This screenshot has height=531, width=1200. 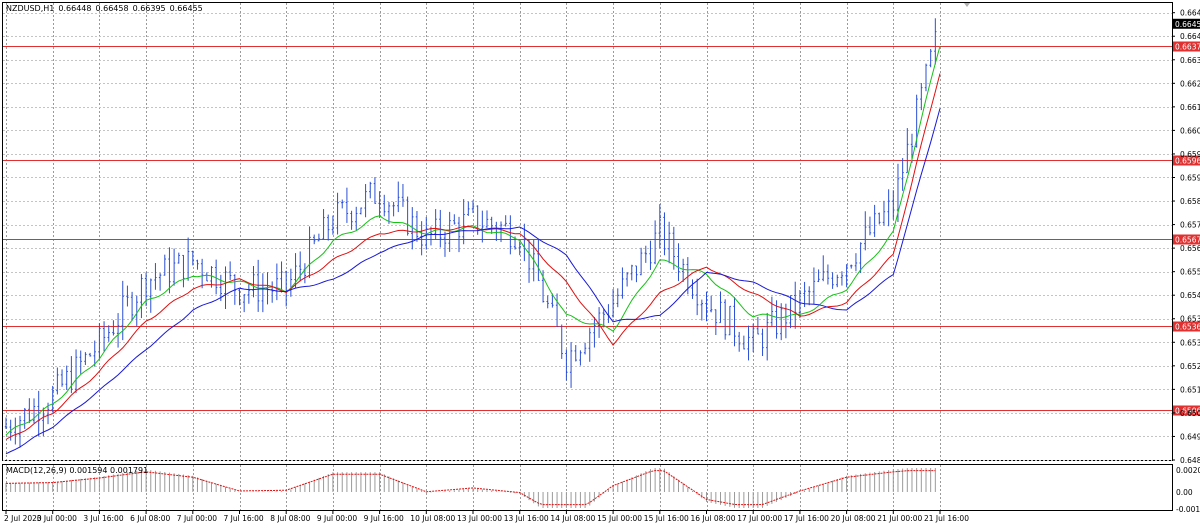 I want to click on price-tick-label: 0.66240, so click(x=1190, y=83).